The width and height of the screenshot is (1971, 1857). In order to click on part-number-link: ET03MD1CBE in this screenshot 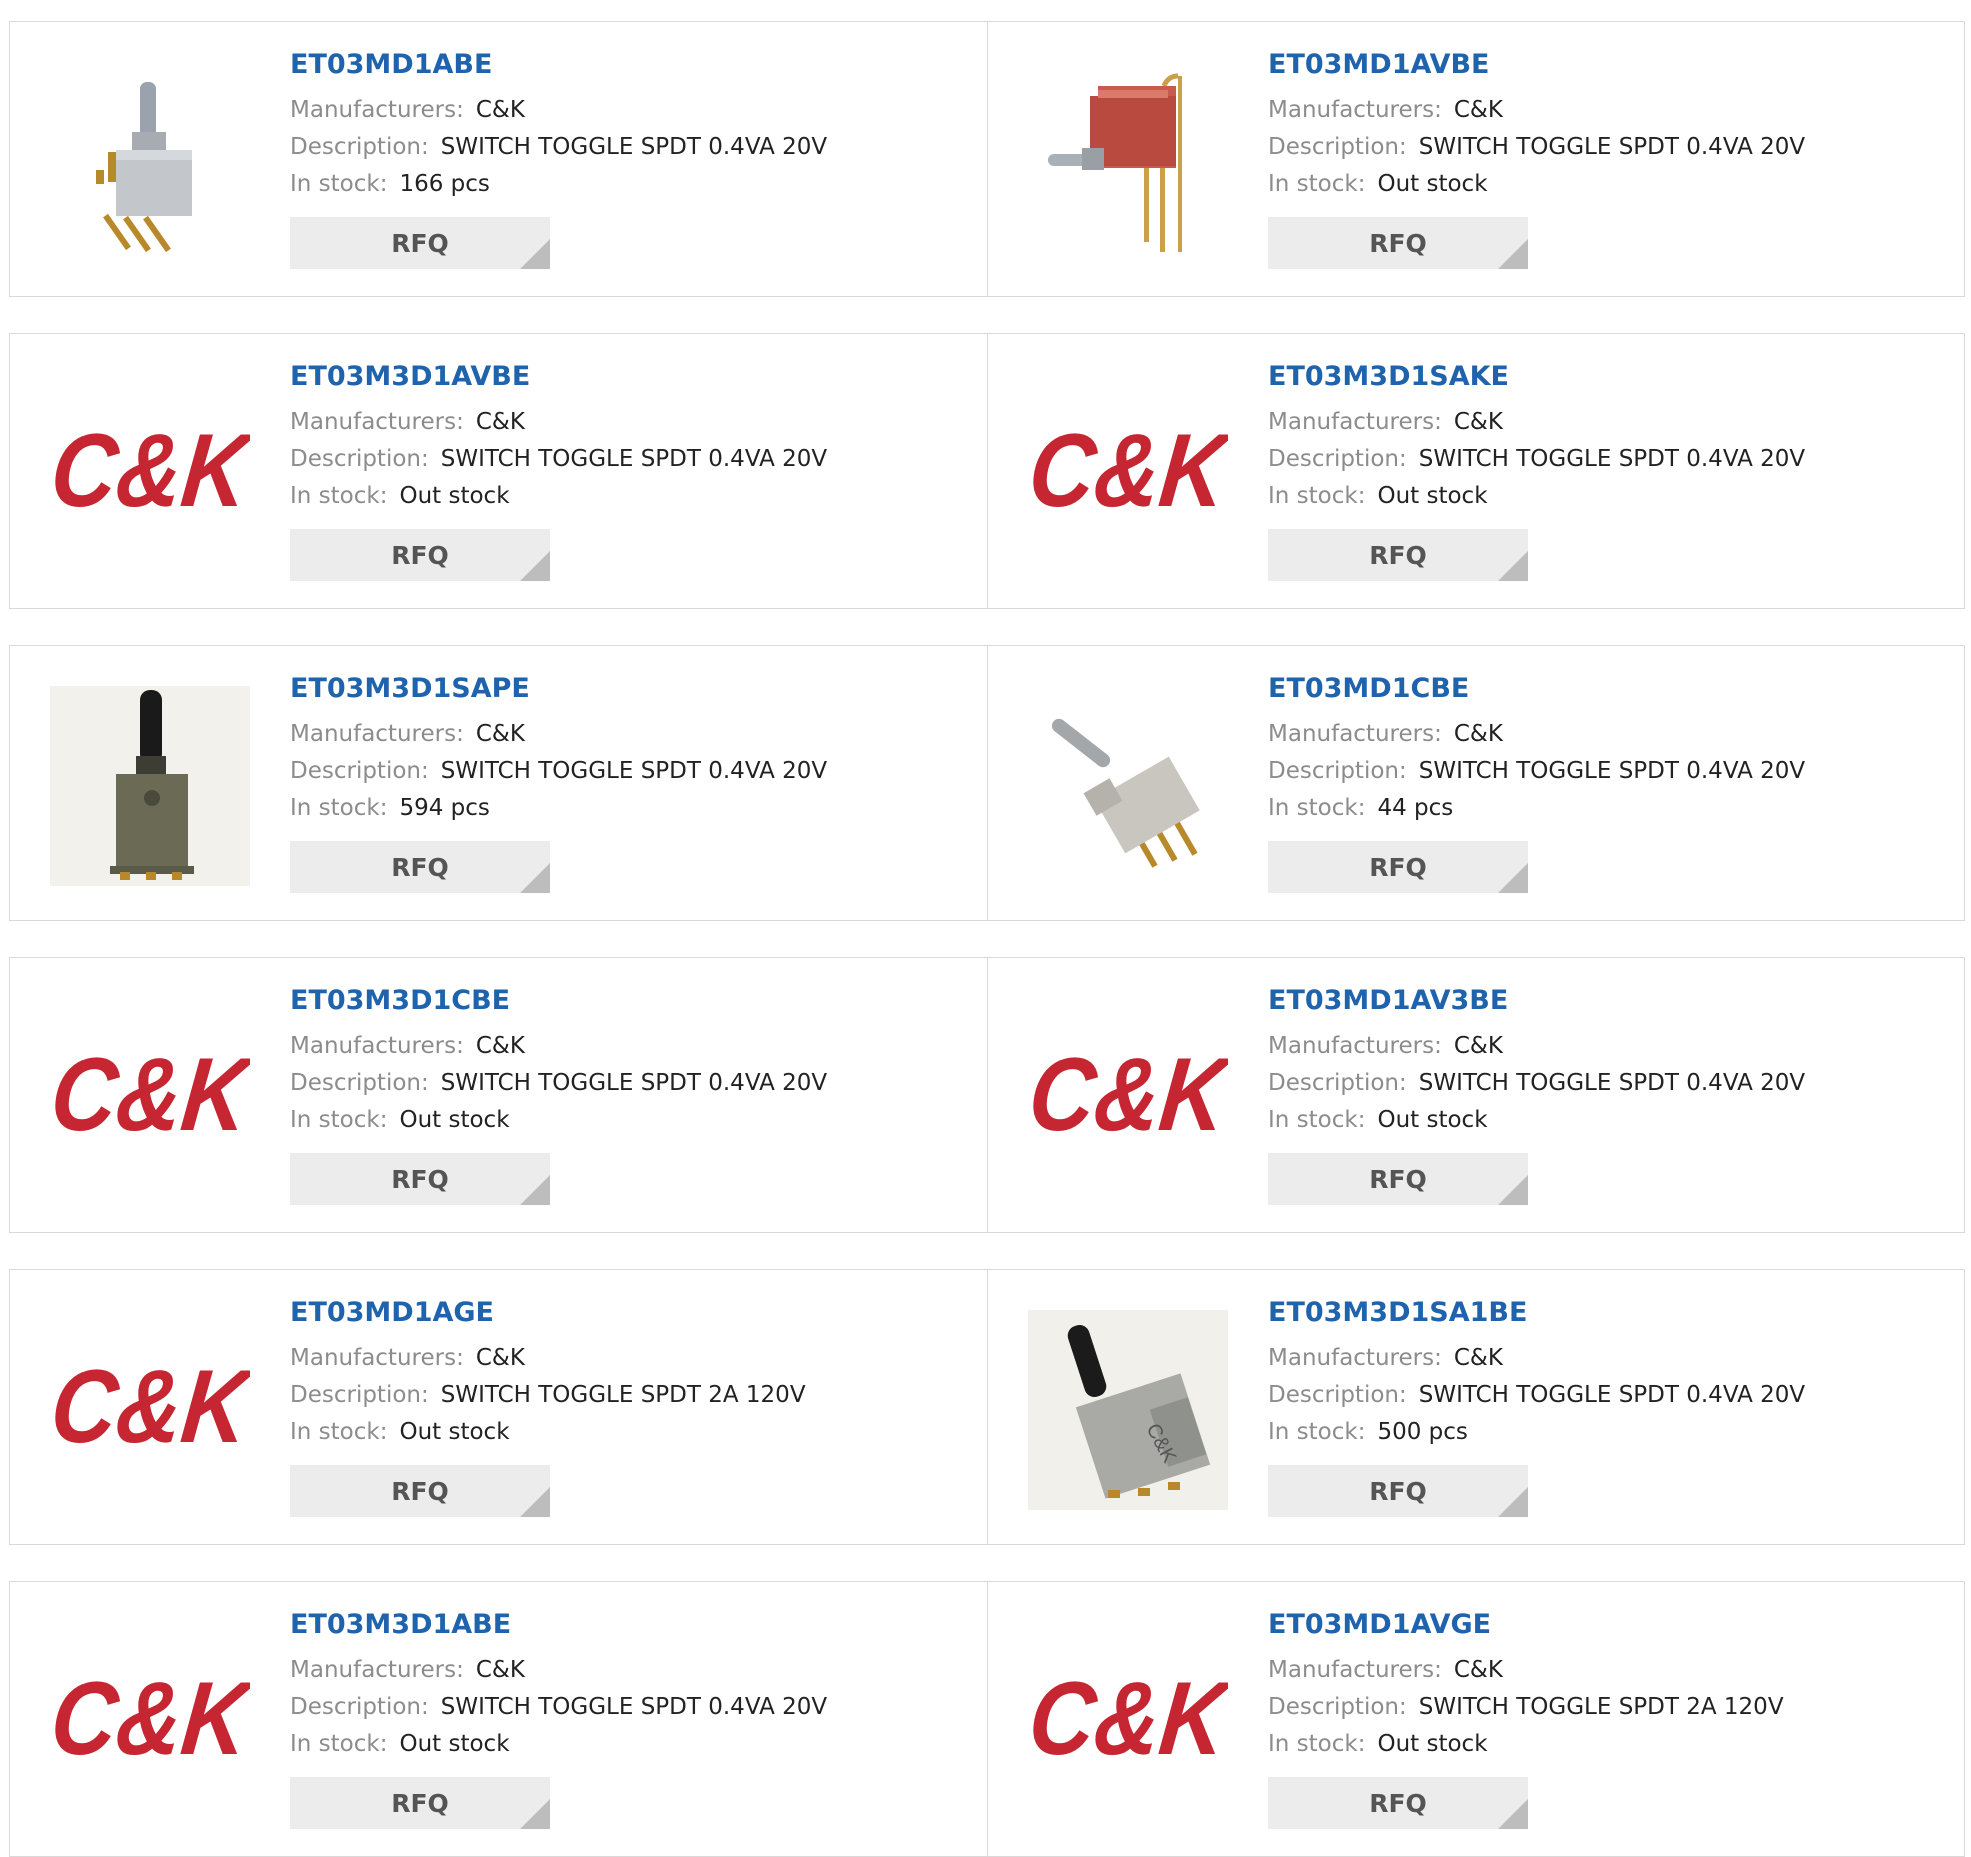, I will do `click(1536, 689)`.